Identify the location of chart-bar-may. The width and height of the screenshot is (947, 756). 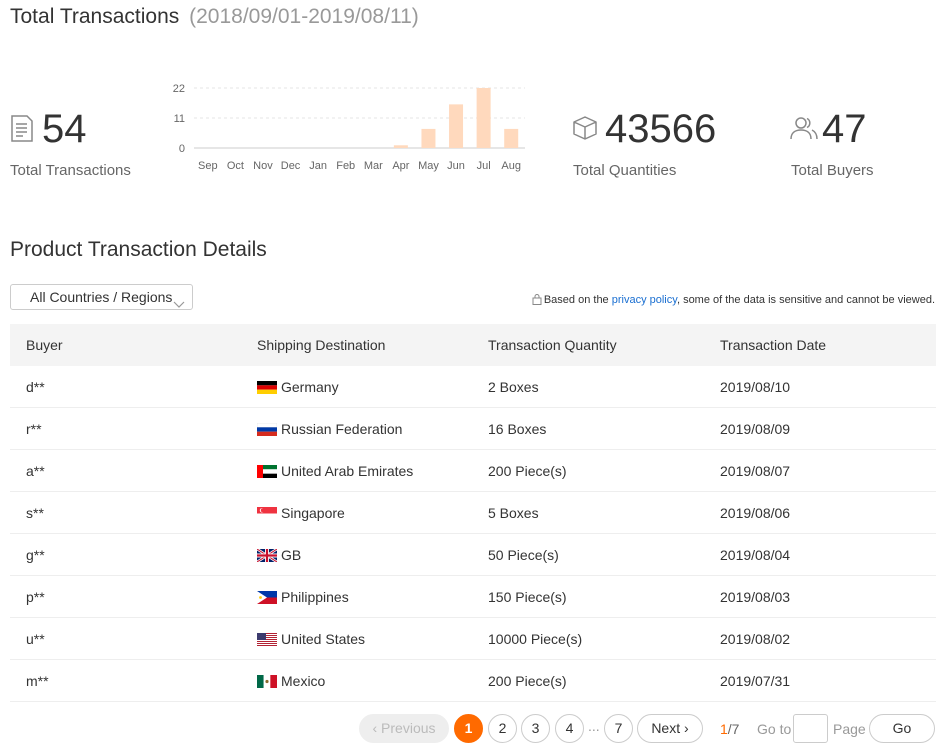
(428, 138).